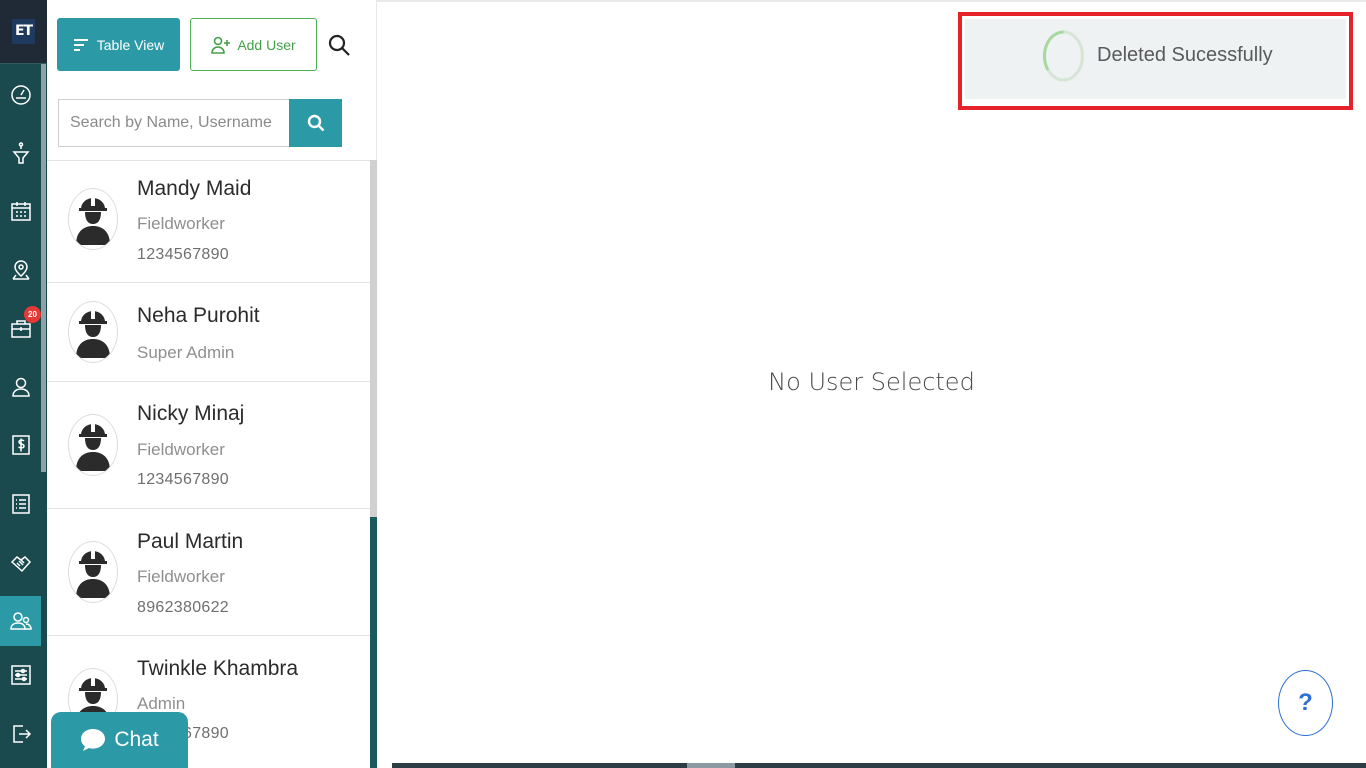  Describe the element at coordinates (93, 740) in the screenshot. I see `chat-bubble-icon` at that location.